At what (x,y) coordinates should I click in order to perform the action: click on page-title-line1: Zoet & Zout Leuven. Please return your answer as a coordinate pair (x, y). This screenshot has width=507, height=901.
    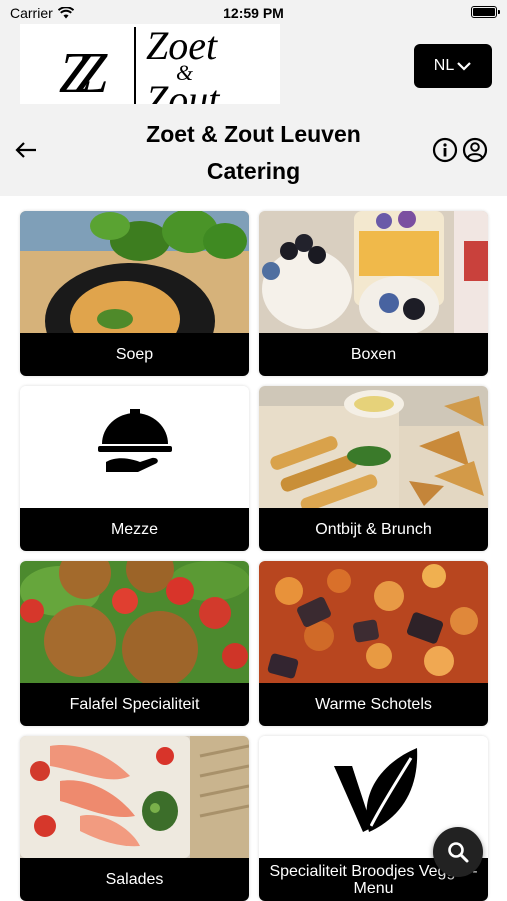
    Looking at the image, I should click on (253, 134).